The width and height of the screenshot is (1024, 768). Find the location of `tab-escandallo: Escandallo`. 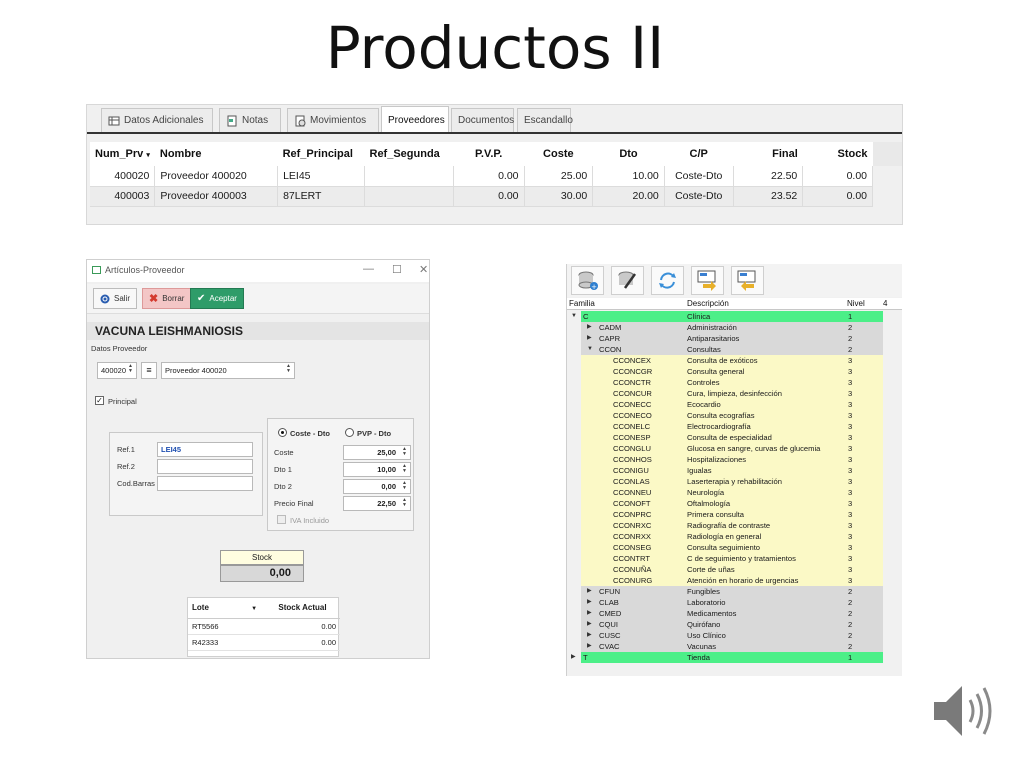

tab-escandallo: Escandallo is located at coordinates (545, 120).